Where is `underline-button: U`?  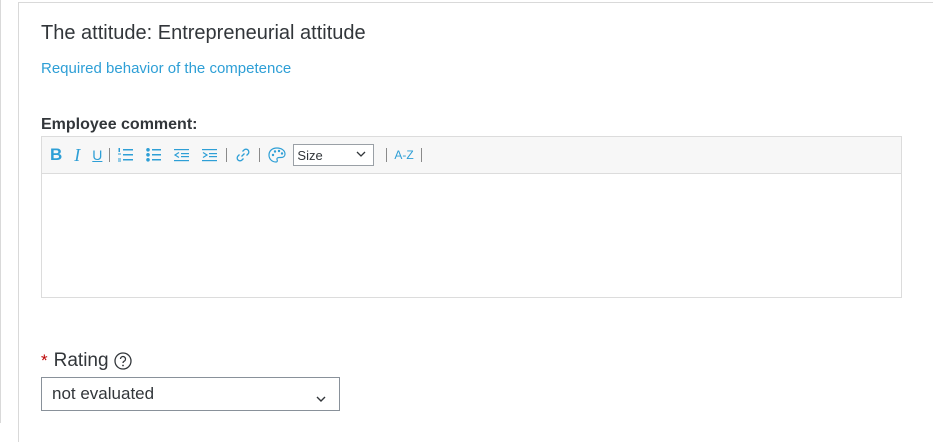 underline-button: U is located at coordinates (97, 155).